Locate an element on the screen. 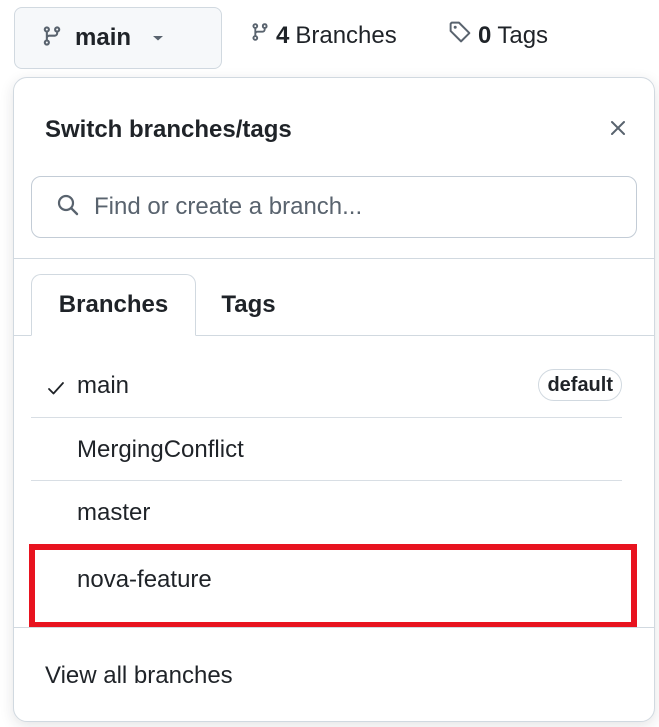  branches-label: Branches is located at coordinates (346, 35).